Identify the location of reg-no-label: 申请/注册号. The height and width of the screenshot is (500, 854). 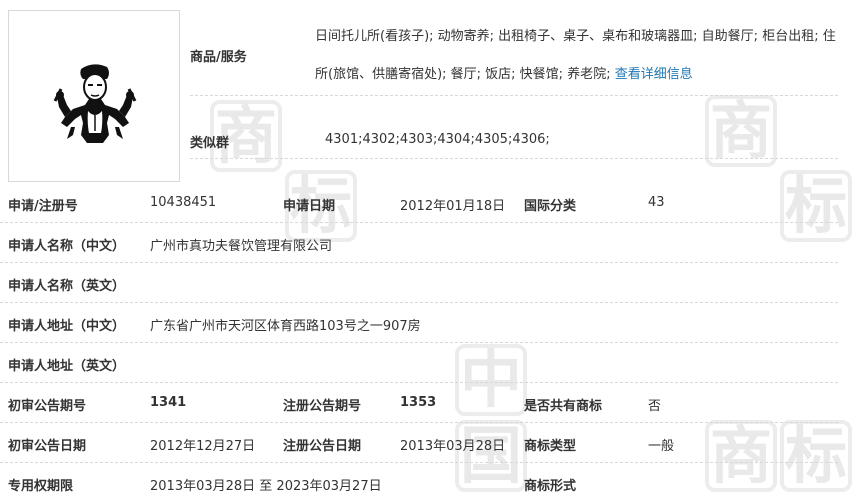
(43, 206).